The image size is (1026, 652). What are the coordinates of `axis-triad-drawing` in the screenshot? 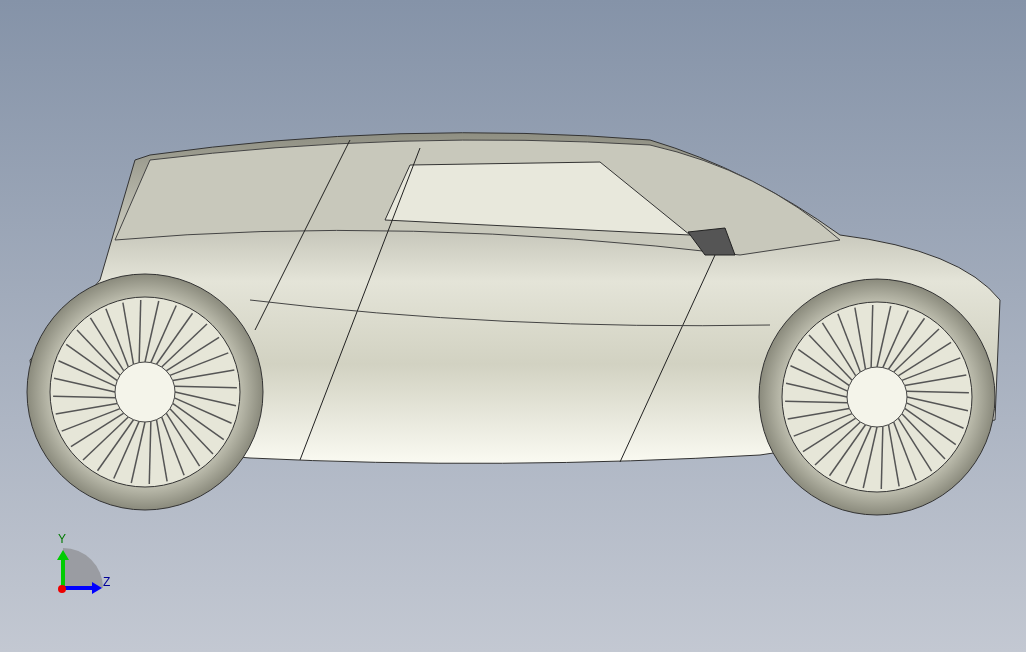 It's located at (80, 571).